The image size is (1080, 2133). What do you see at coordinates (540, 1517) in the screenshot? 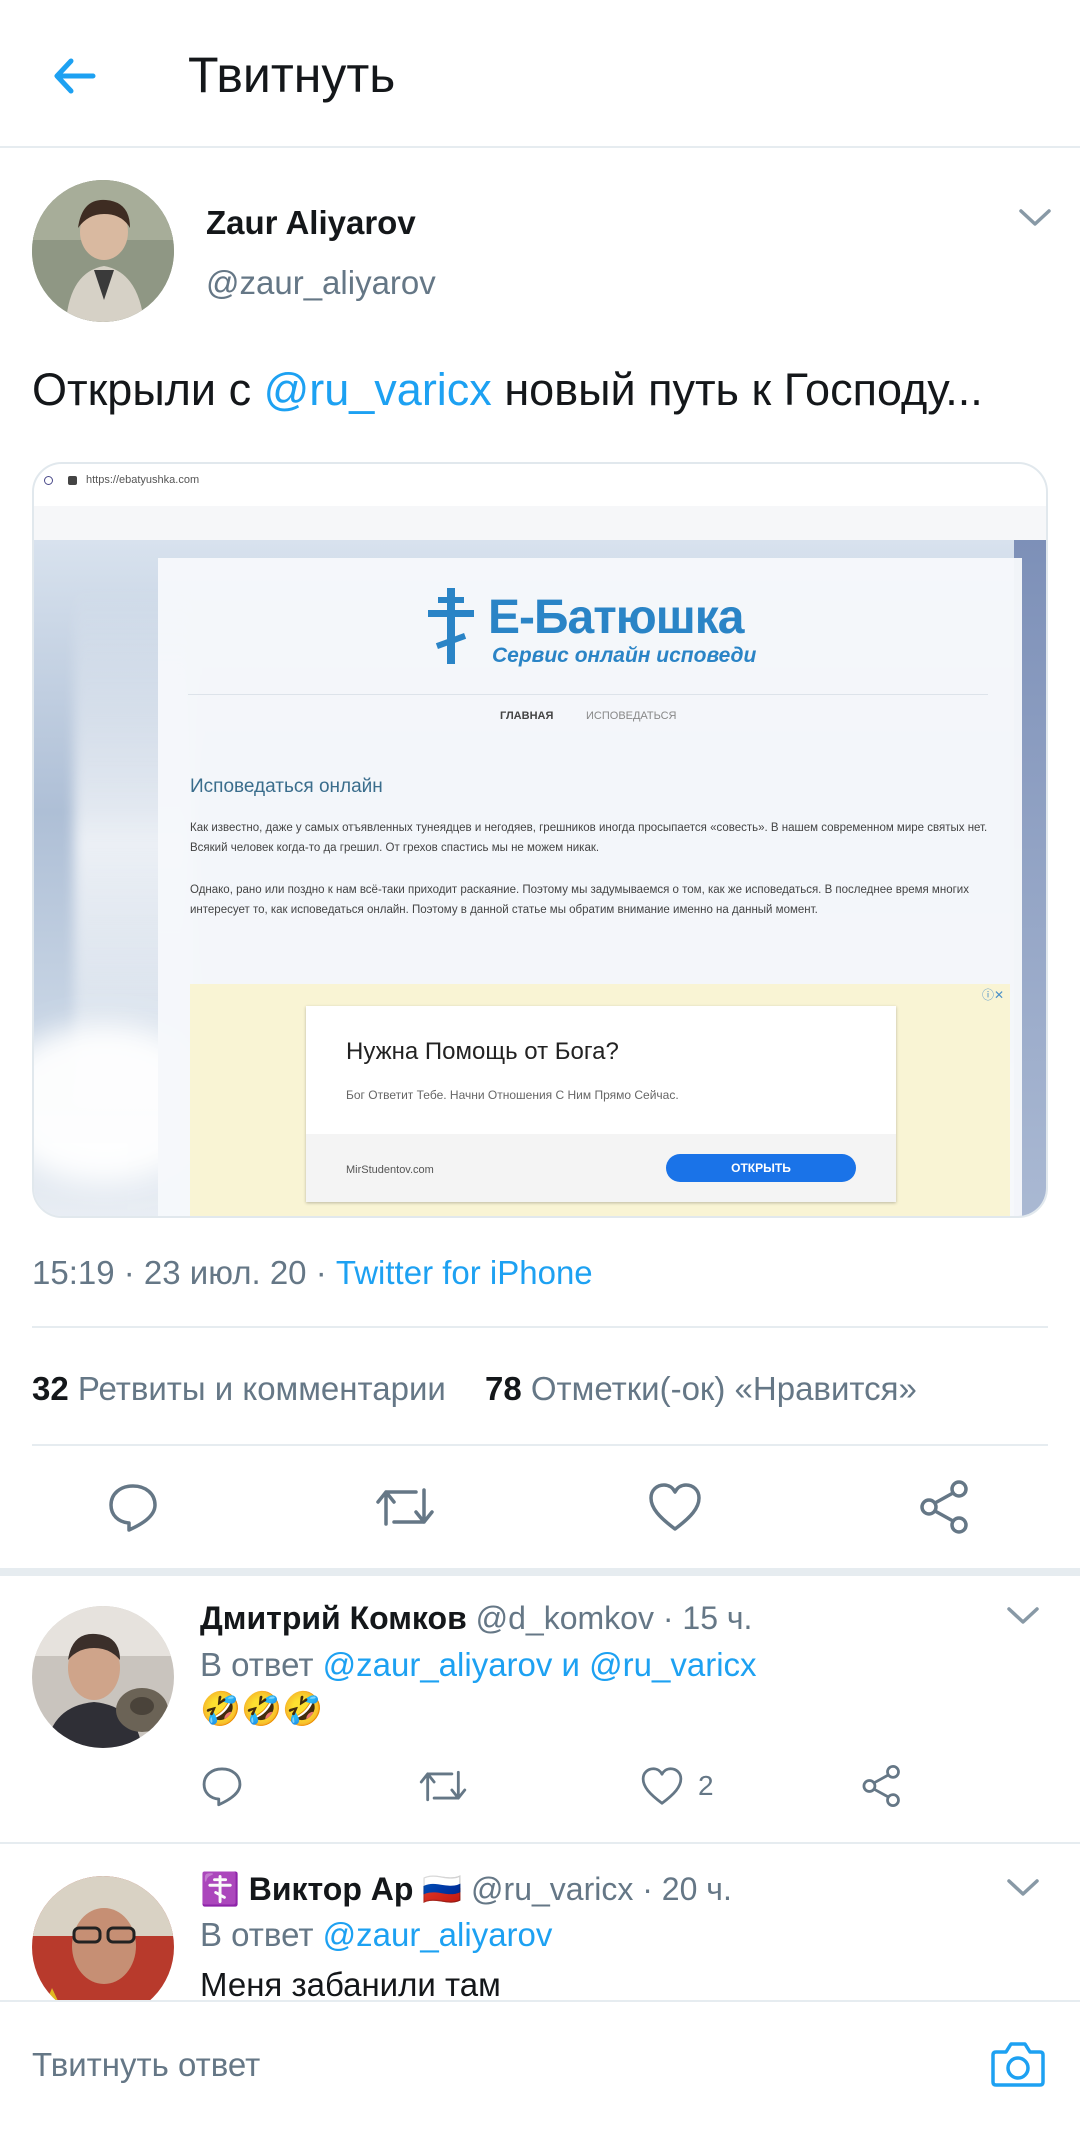
I see `tweet-actions` at bounding box center [540, 1517].